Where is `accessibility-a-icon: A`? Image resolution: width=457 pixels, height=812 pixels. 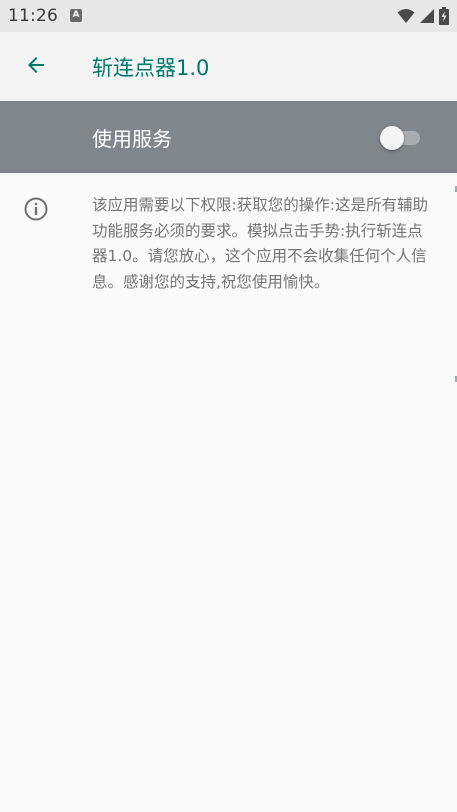
accessibility-a-icon: A is located at coordinates (76, 15).